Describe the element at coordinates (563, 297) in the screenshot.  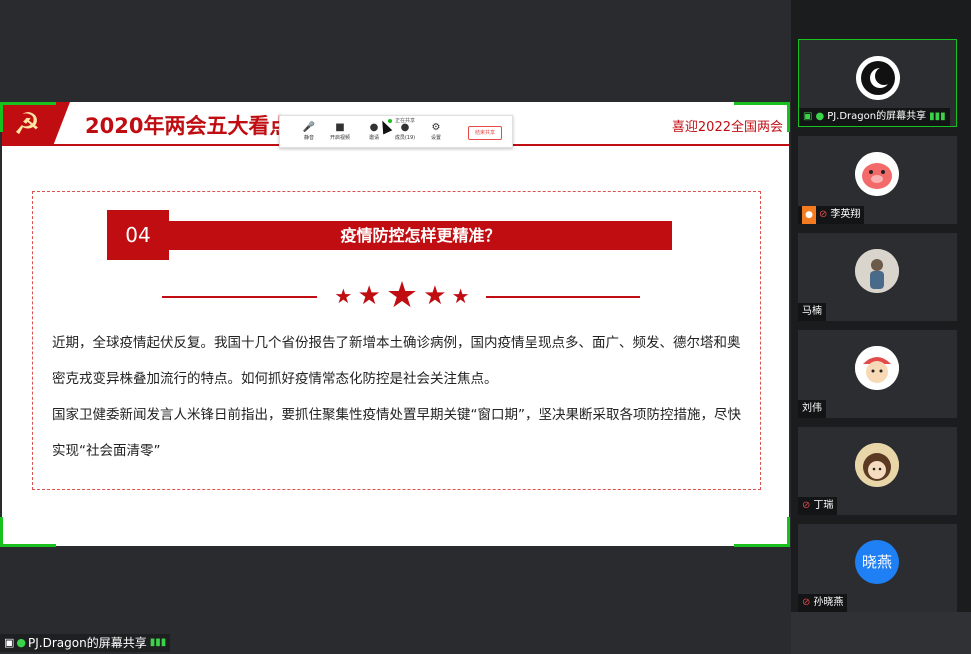
I see `divider-right` at that location.